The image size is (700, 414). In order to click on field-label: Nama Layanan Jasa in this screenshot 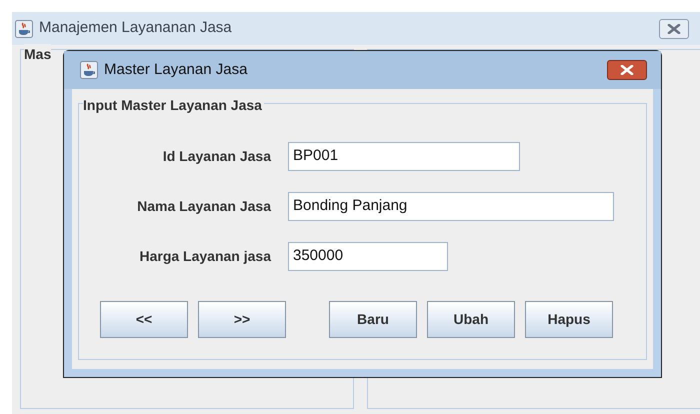, I will do `click(203, 206)`.